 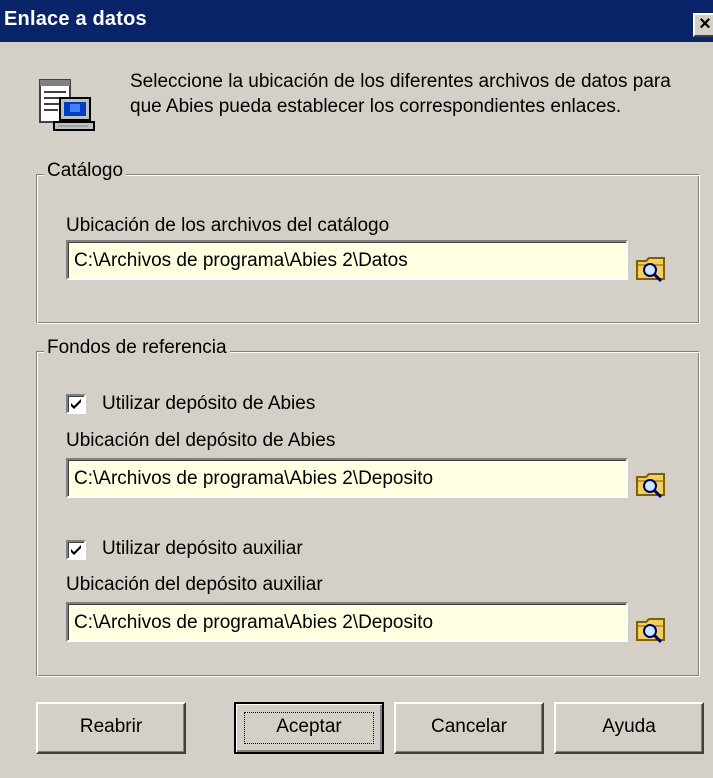 I want to click on aux-deposit-path-field: C:\Archivos de programa\Abies 2\Deposito, so click(x=347, y=622).